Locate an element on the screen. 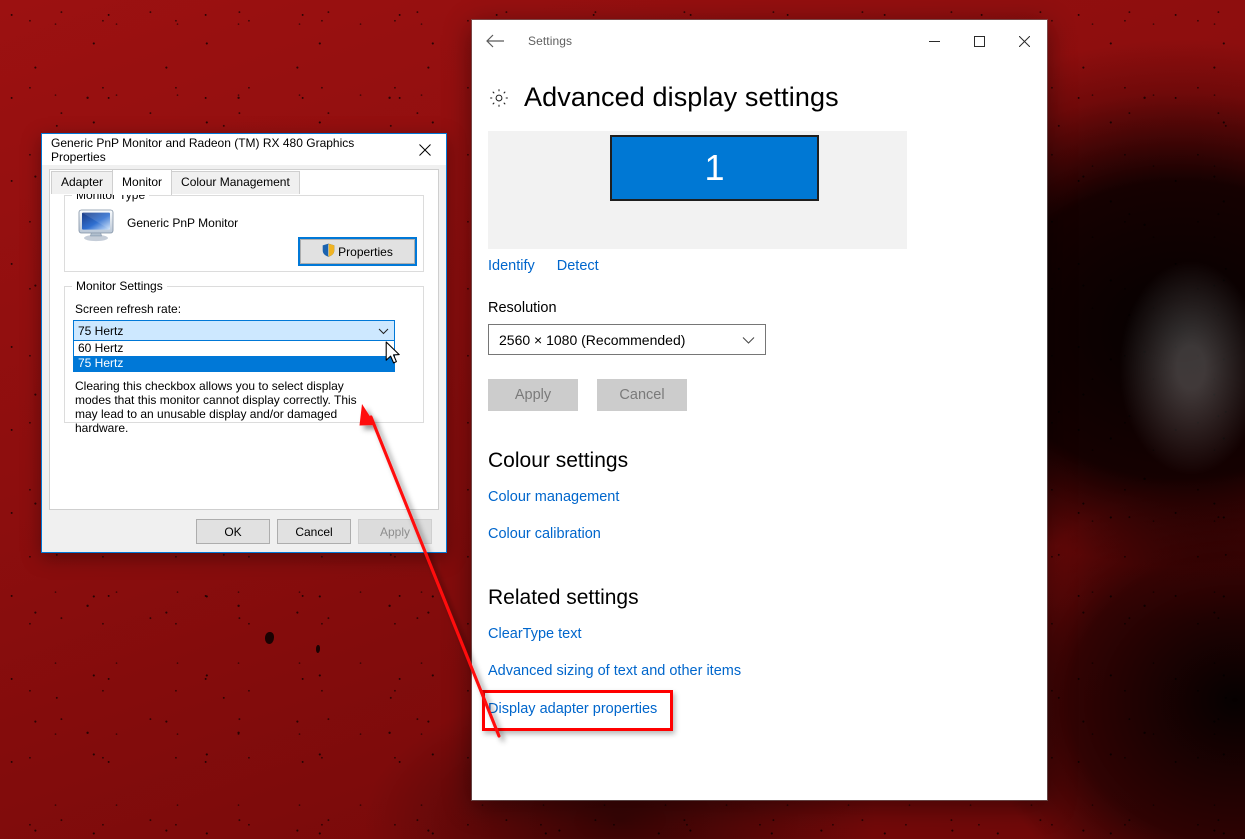  dialog-apply-button: Apply is located at coordinates (395, 531).